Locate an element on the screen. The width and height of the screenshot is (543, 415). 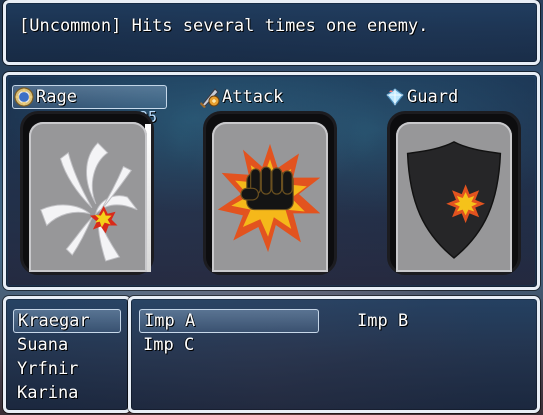
skill-option-guard: Guard is located at coordinates (454, 97).